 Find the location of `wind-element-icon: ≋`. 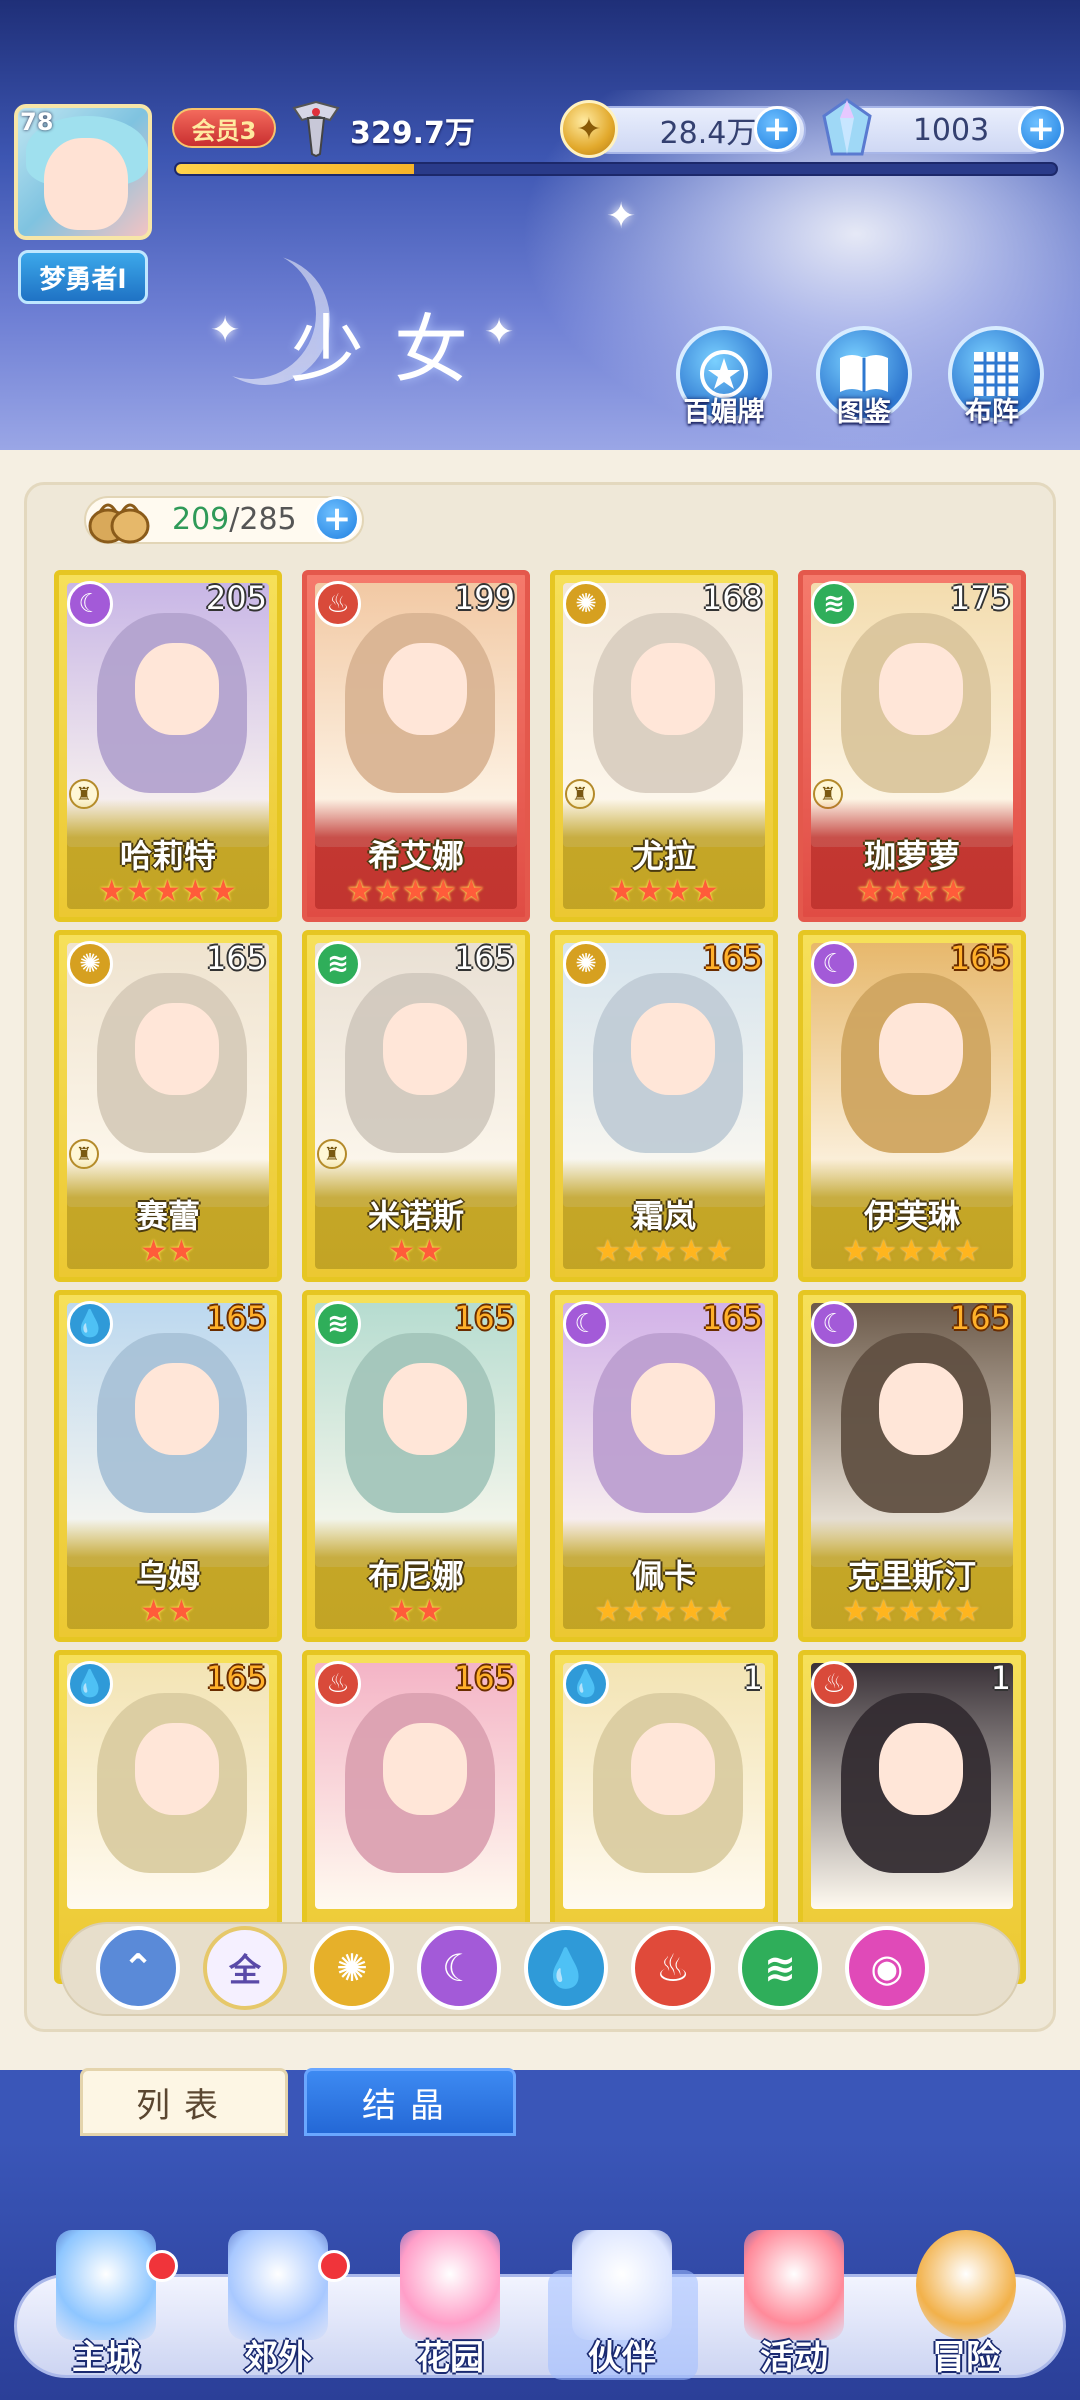

wind-element-icon: ≋ is located at coordinates (338, 964).